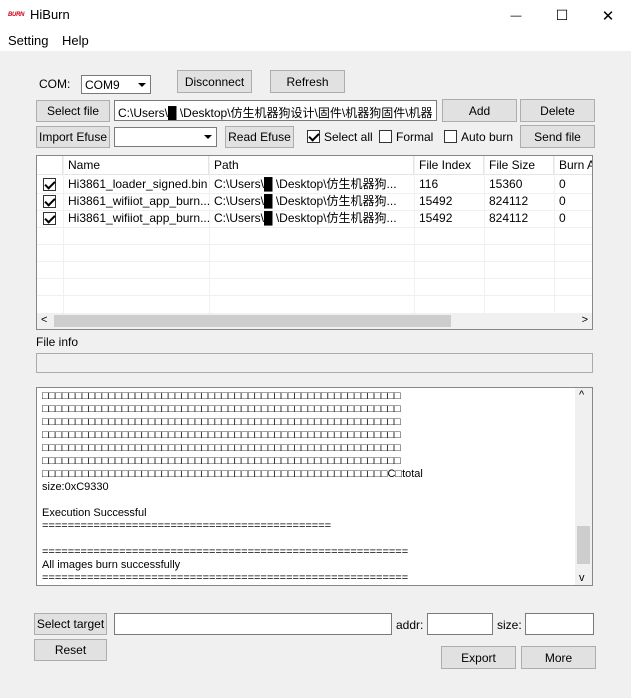 The image size is (631, 698). I want to click on file-info-field, so click(314, 363).